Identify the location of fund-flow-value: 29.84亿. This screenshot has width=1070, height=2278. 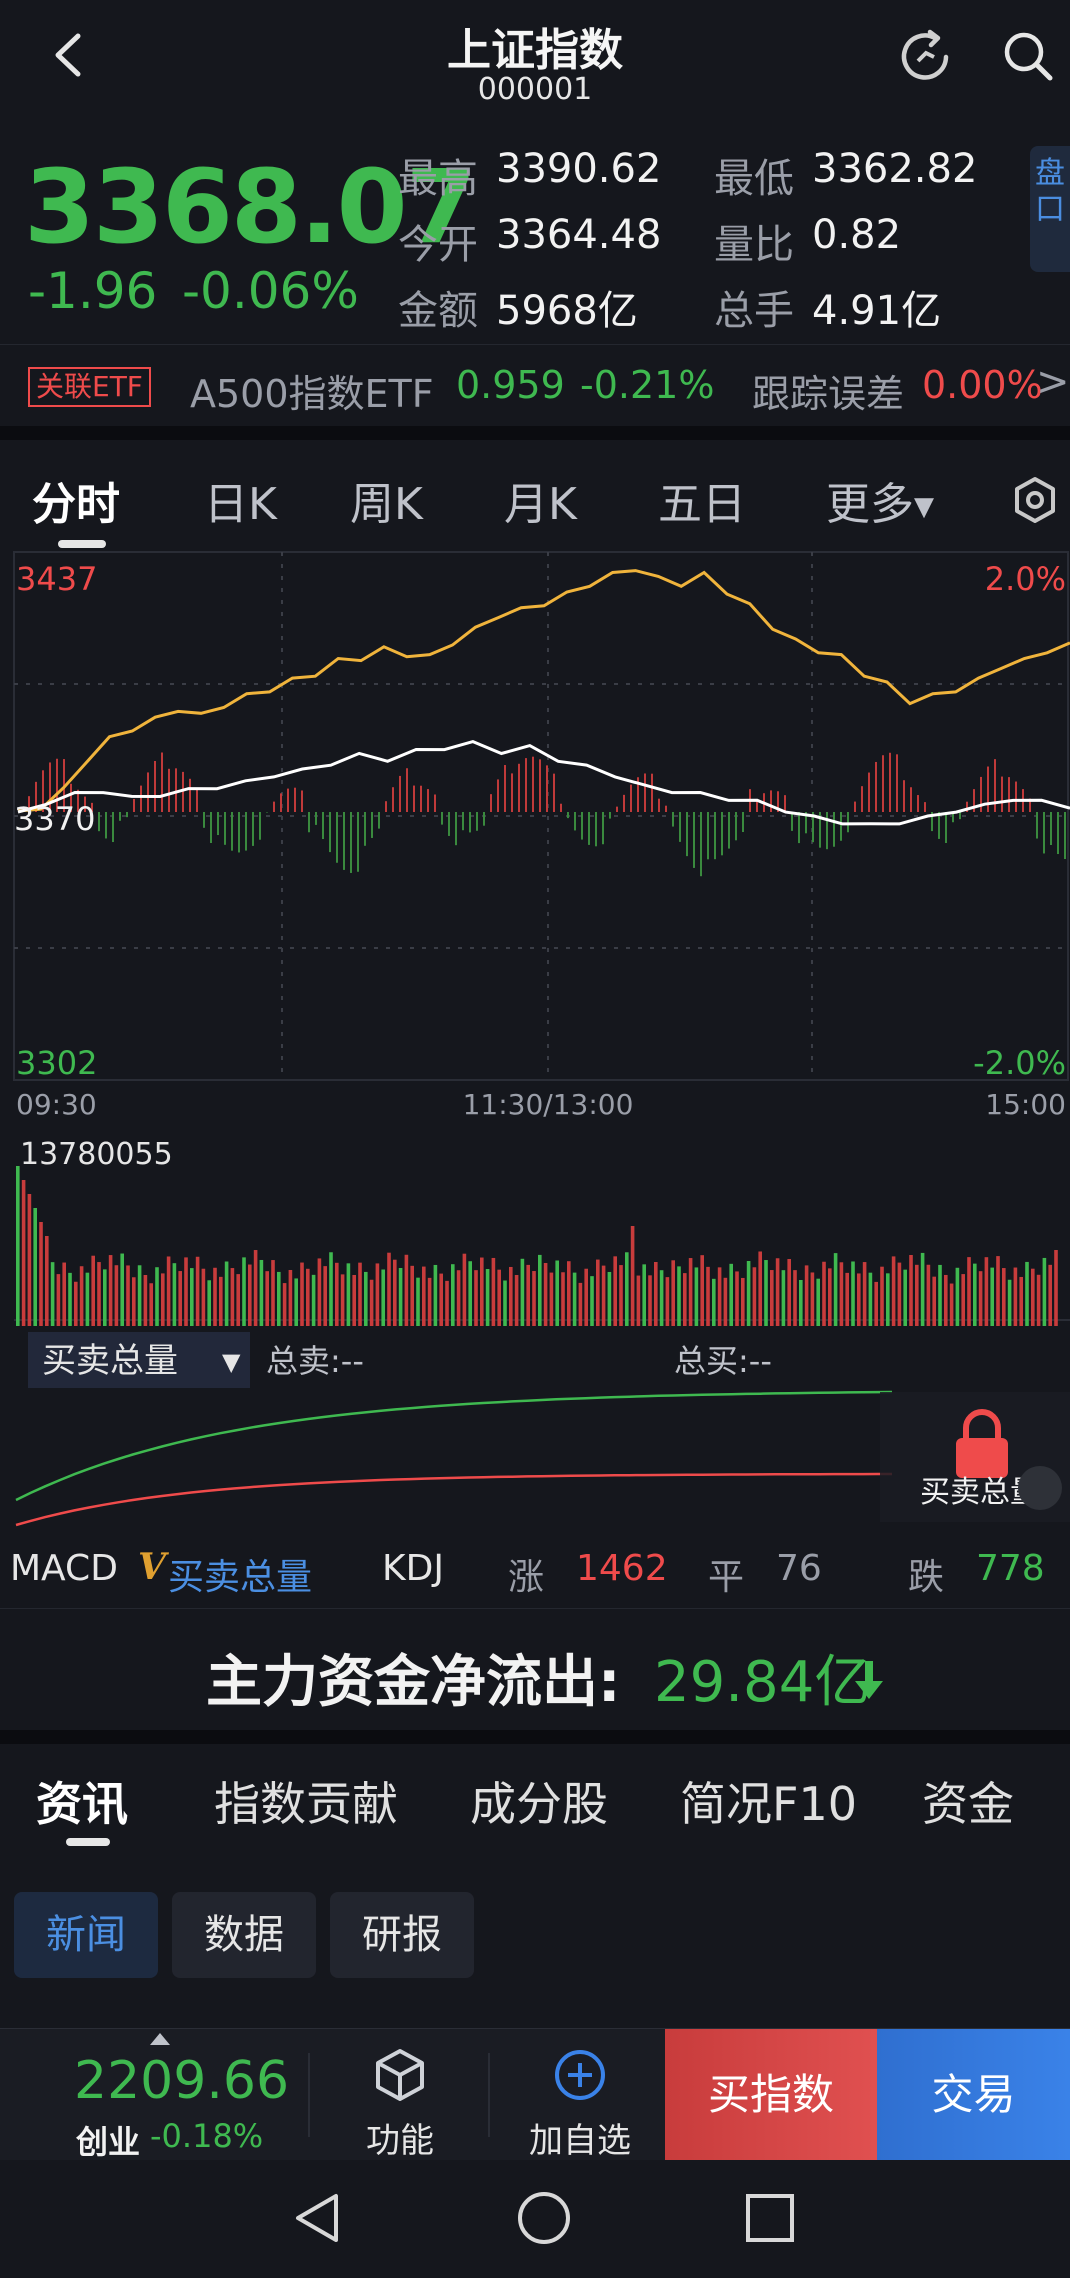
(762, 1682).